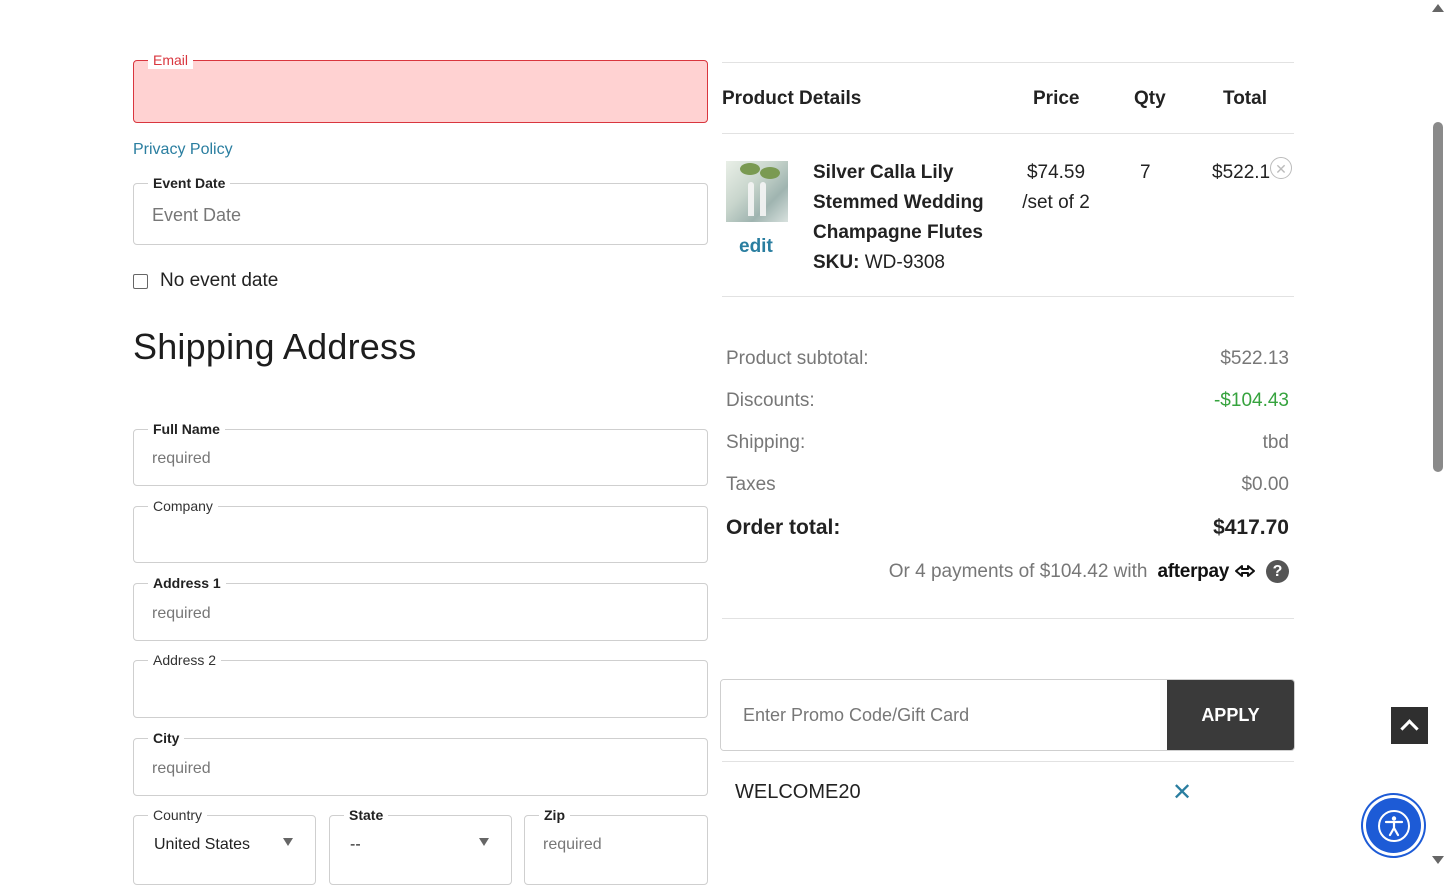  What do you see at coordinates (183, 150) in the screenshot?
I see `privacy-policy-link: Privacy Policy` at bounding box center [183, 150].